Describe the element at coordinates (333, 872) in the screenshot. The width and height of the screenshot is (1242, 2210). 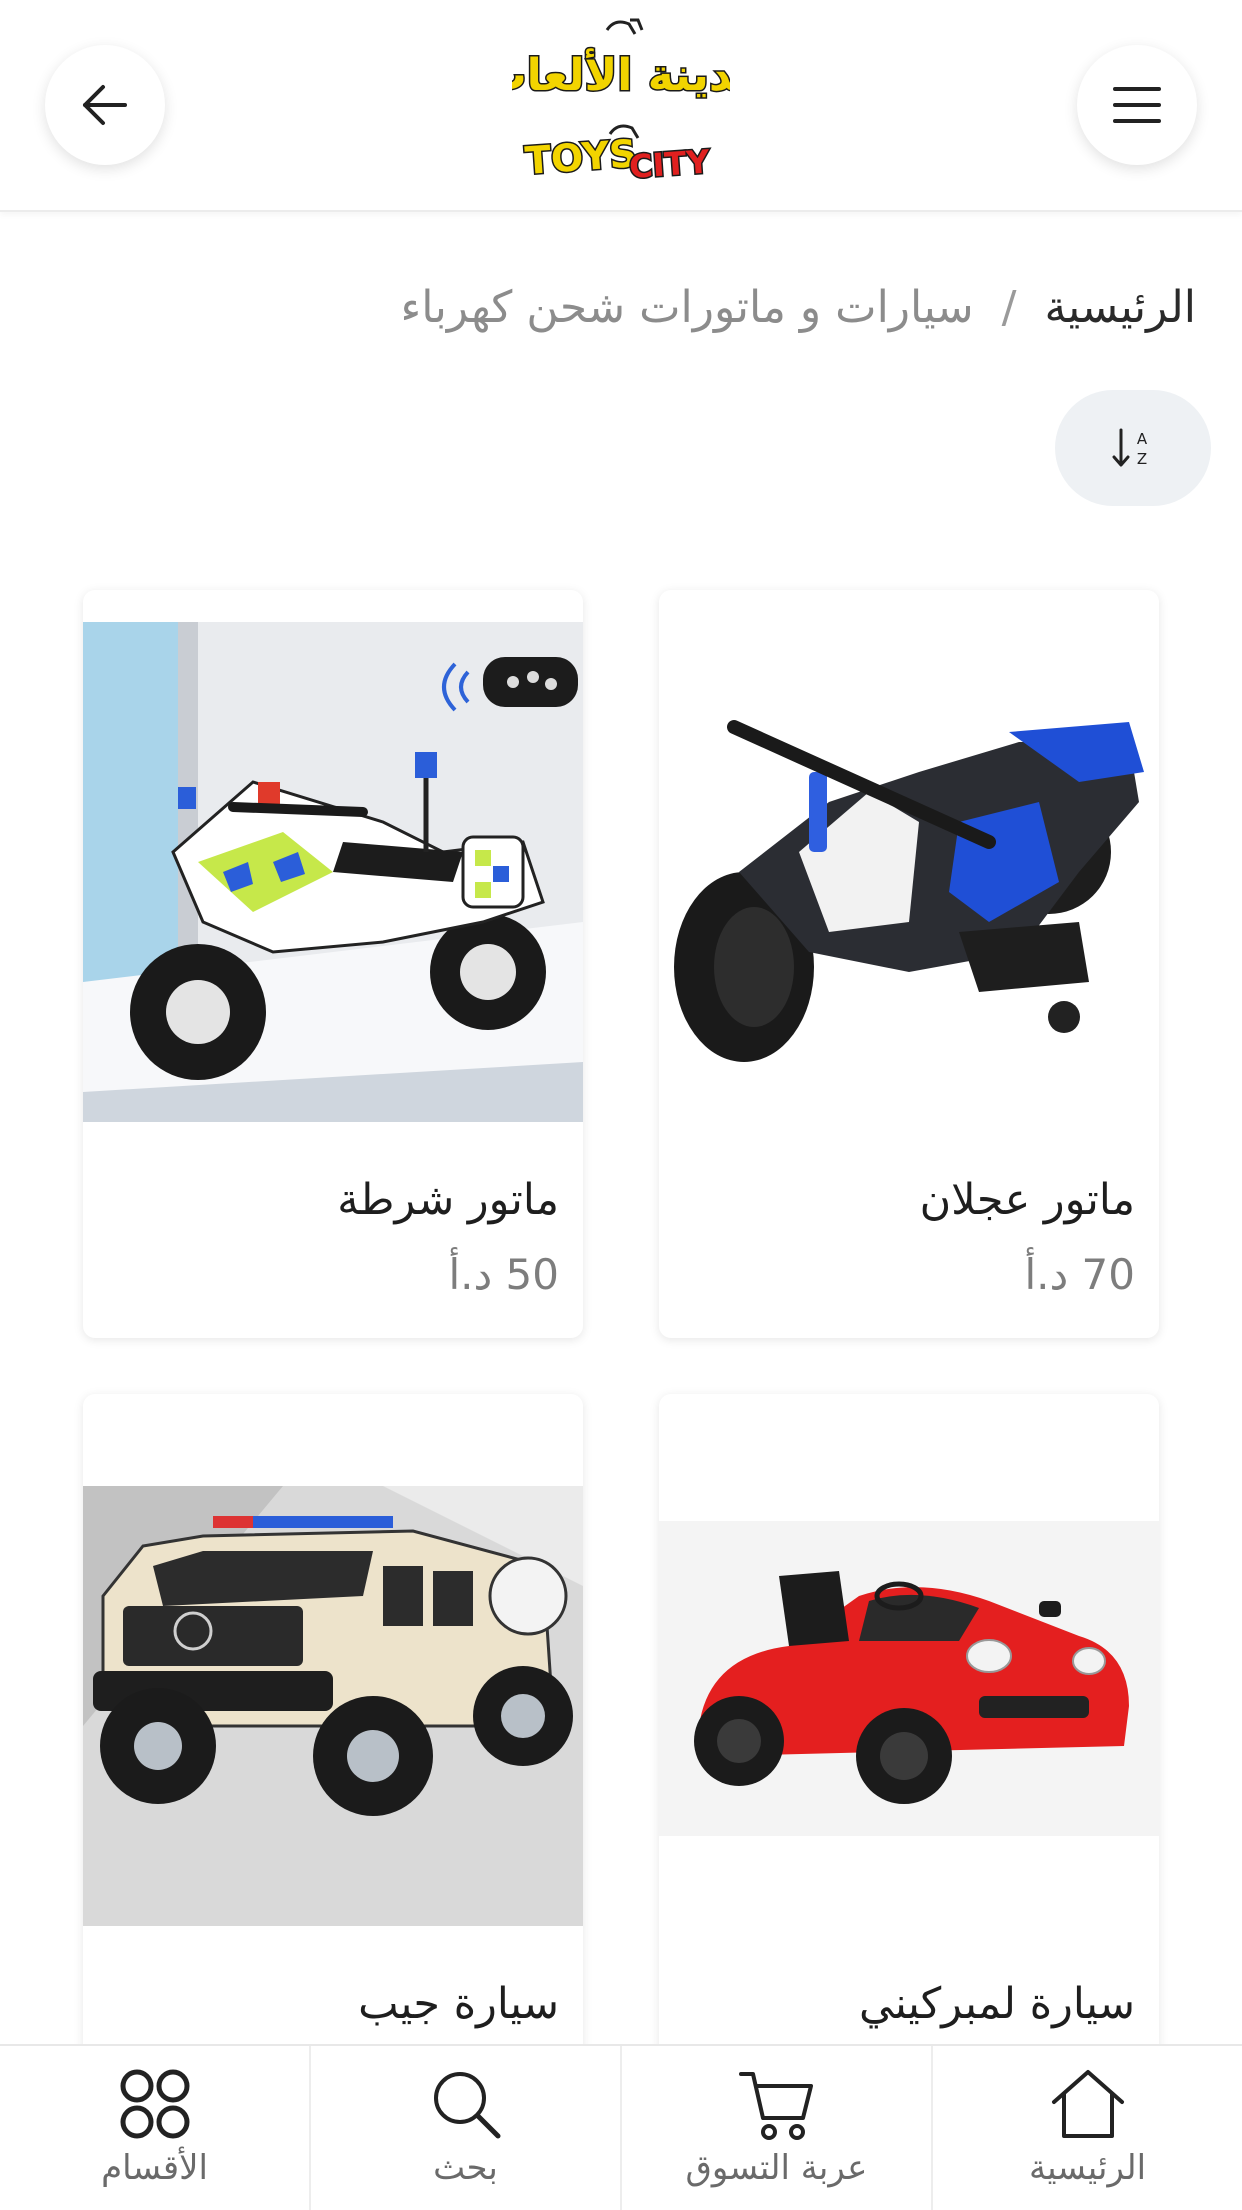
I see `police-motorbike-image` at that location.